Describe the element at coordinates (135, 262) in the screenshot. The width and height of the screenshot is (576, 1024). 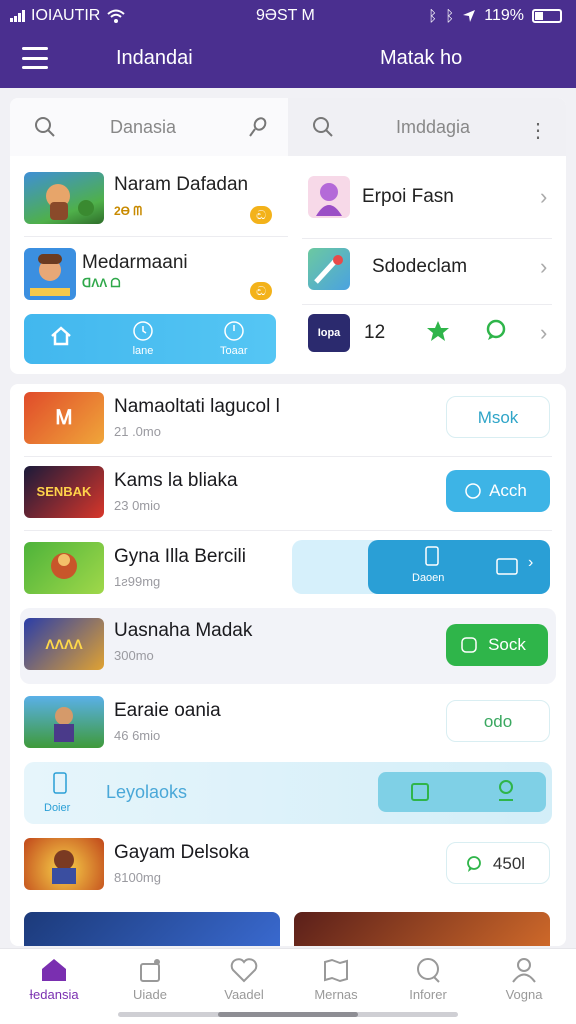
I see `featured-name: Medarmaani` at that location.